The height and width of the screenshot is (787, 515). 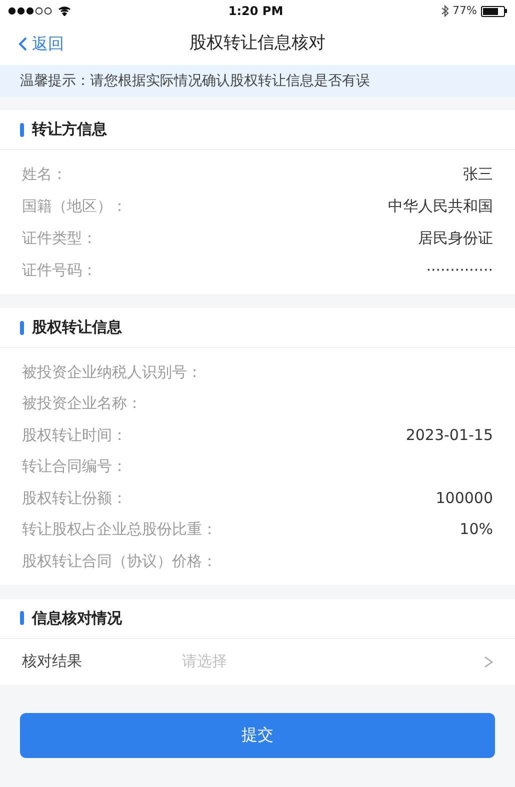 I want to click on select-label: 核对结果, so click(x=52, y=661).